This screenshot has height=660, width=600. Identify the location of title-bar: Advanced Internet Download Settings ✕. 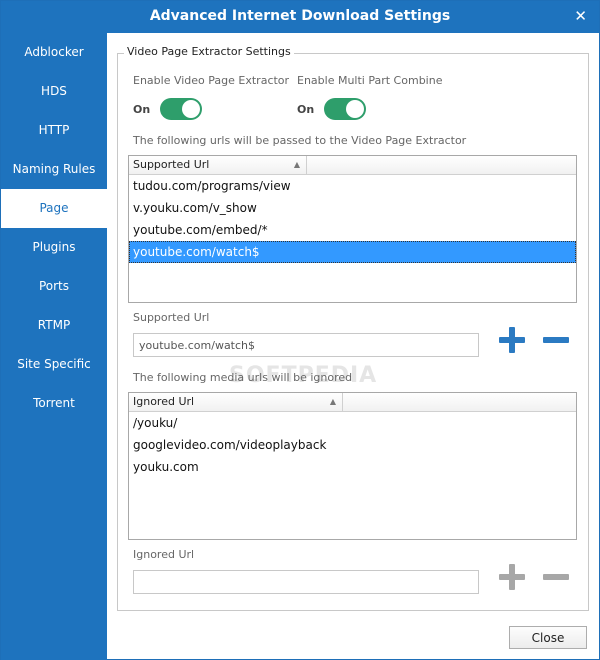
(300, 17).